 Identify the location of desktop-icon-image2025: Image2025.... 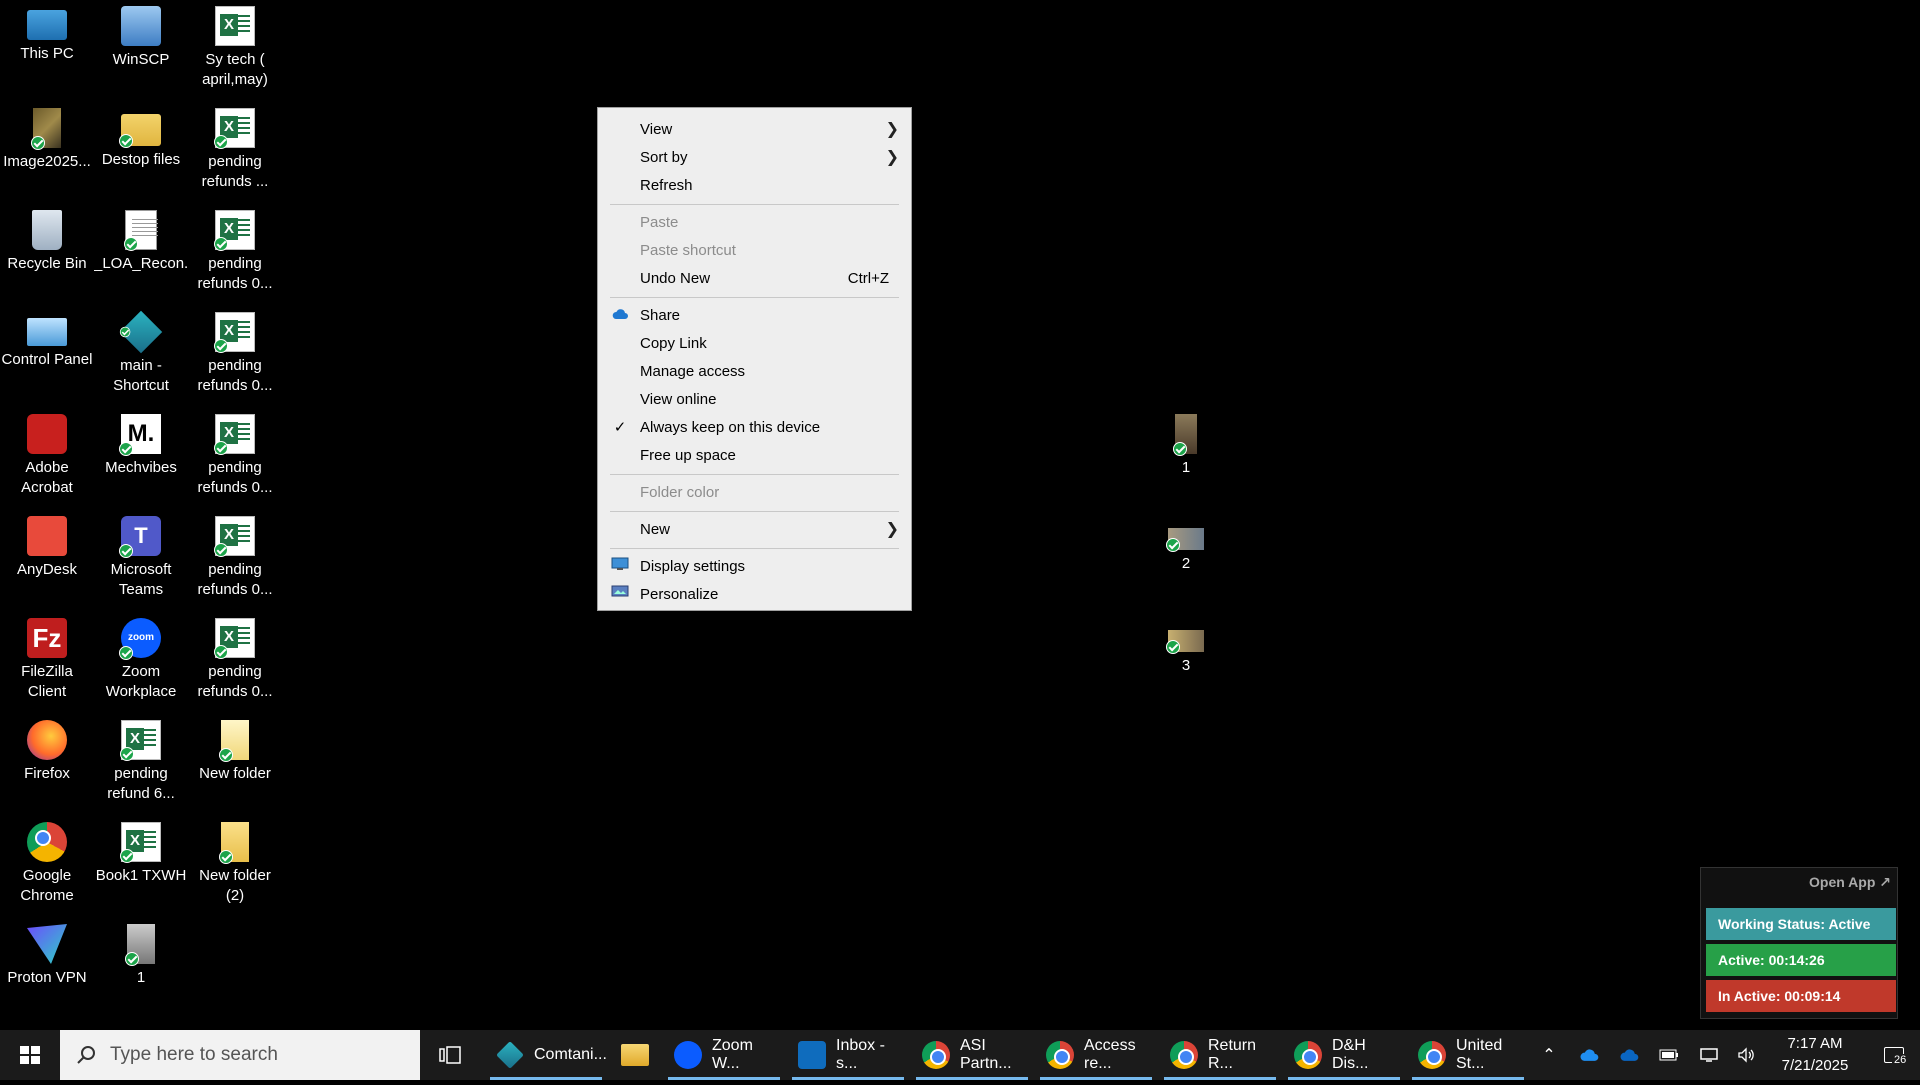
(47, 152).